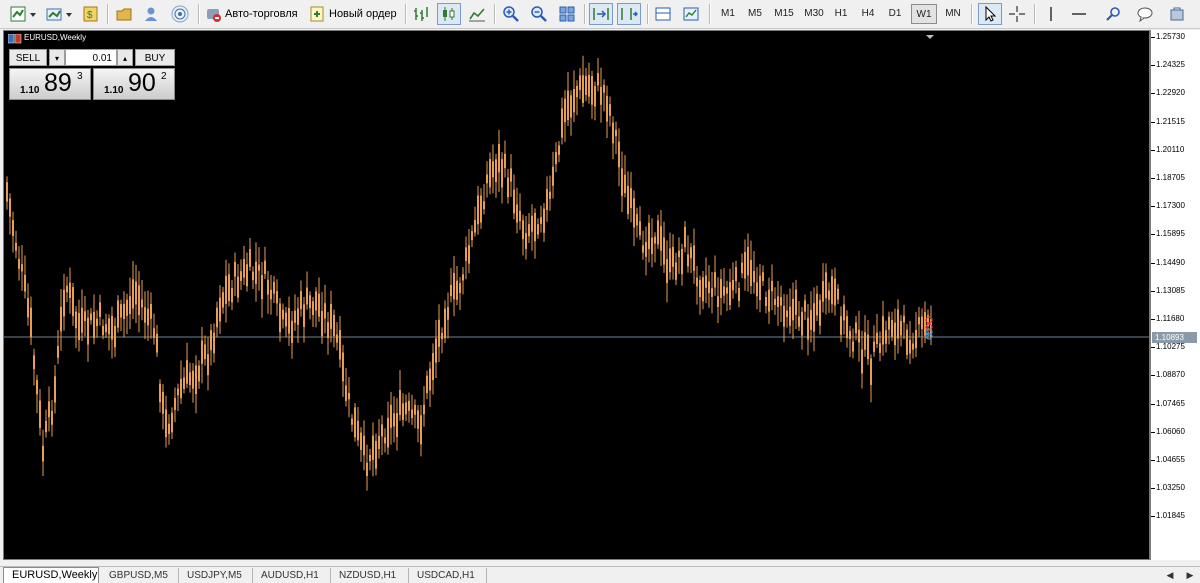  Describe the element at coordinates (1170, 262) in the screenshot. I see `price-label: 1.14490` at that location.